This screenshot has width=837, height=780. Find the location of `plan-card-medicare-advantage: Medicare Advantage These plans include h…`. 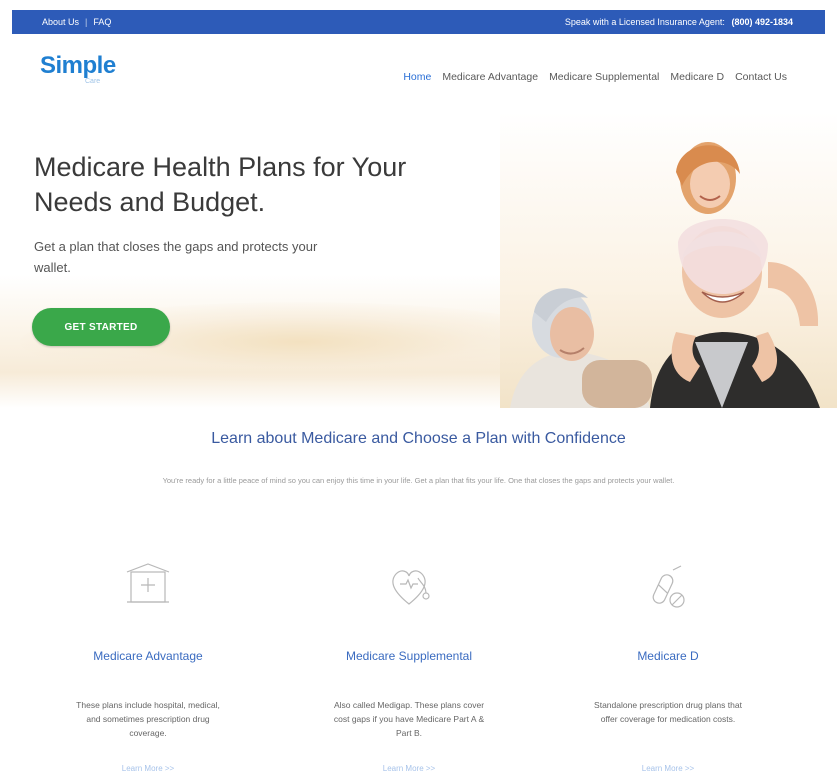

plan-card-medicare-advantage: Medicare Advantage These plans include h… is located at coordinates (148, 666).